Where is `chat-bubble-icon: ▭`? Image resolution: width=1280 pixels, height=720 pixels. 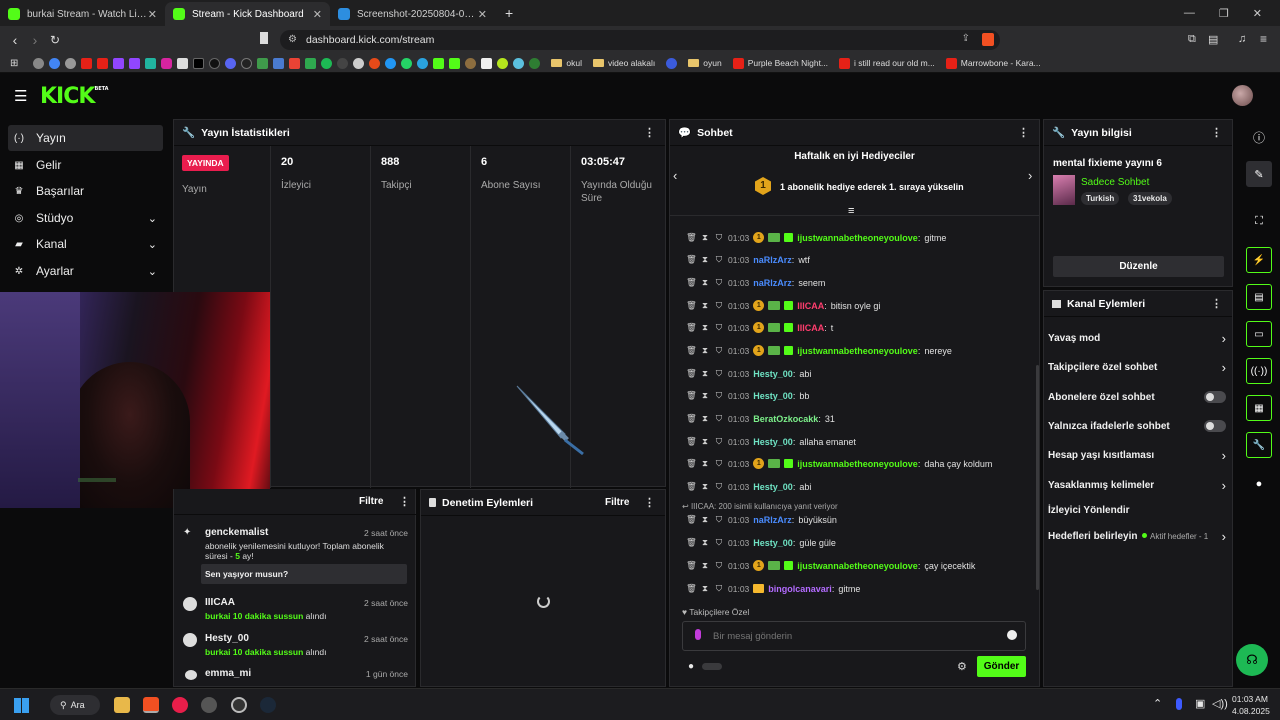
chat-bubble-icon: ▭ is located at coordinates (1259, 334).